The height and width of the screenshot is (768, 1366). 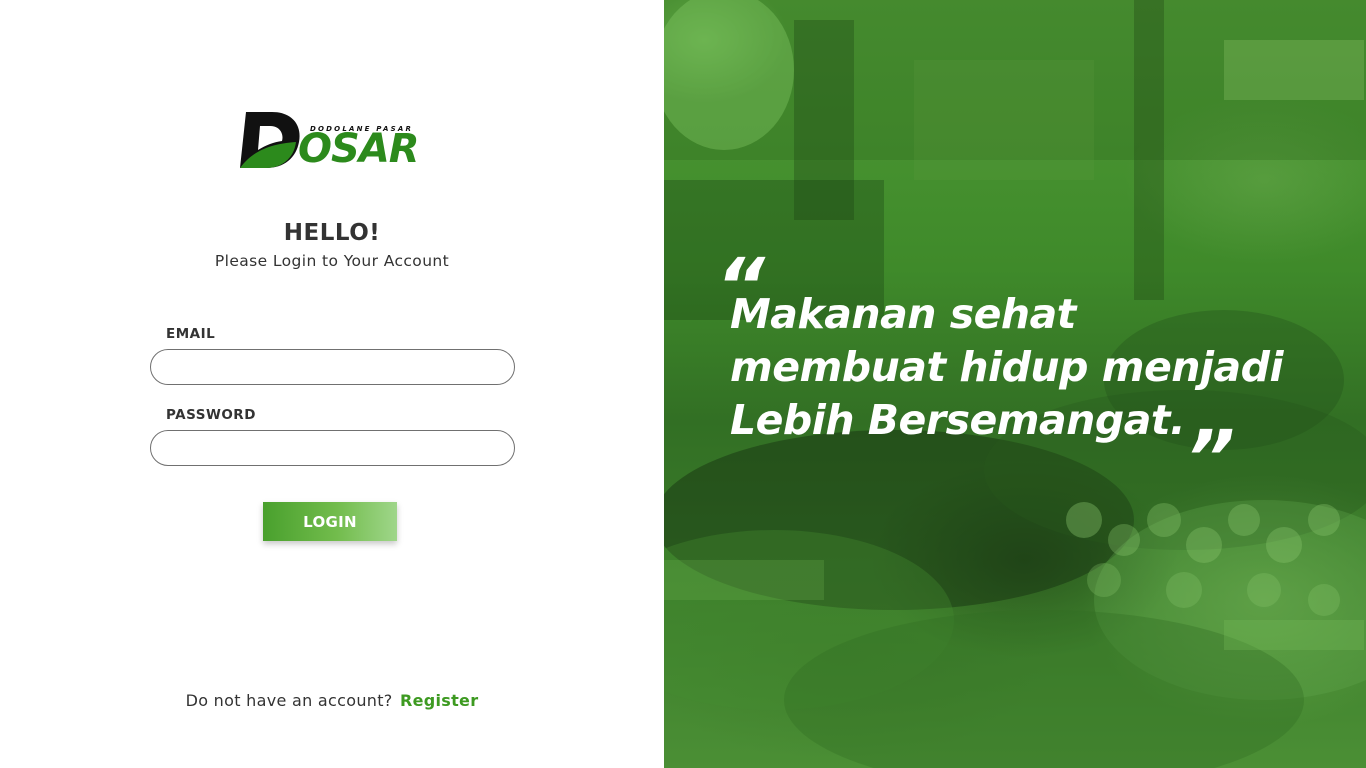 What do you see at coordinates (289, 700) in the screenshot?
I see `register-prompt-text: Do not have an account?` at bounding box center [289, 700].